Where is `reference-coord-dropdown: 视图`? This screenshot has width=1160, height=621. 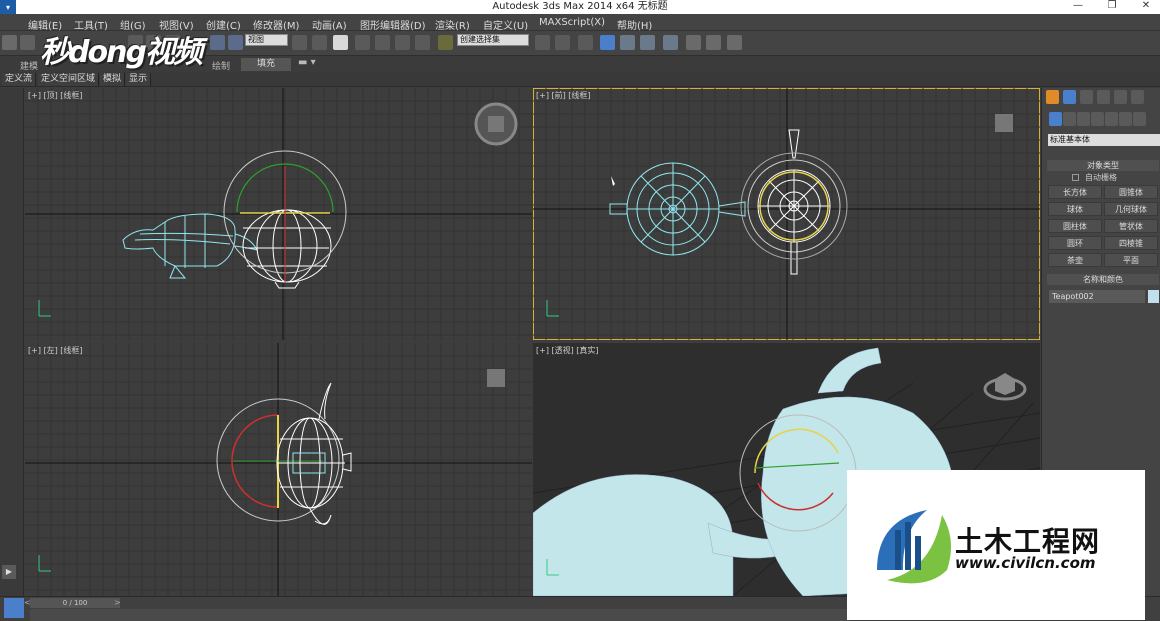
reference-coord-dropdown: 视图 is located at coordinates (266, 40).